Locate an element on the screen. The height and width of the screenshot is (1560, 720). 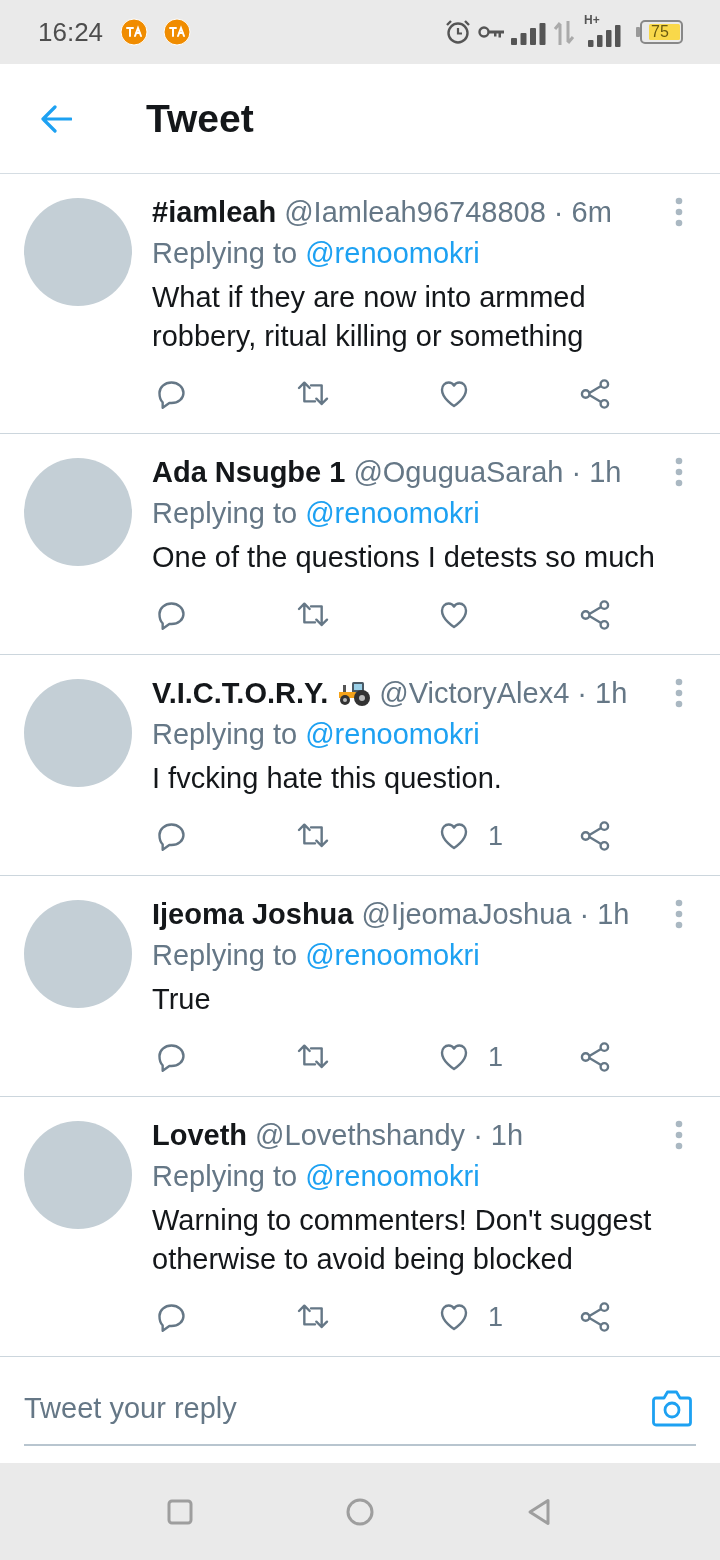
author-name: Ijeoma Joshua is located at coordinates (253, 914).